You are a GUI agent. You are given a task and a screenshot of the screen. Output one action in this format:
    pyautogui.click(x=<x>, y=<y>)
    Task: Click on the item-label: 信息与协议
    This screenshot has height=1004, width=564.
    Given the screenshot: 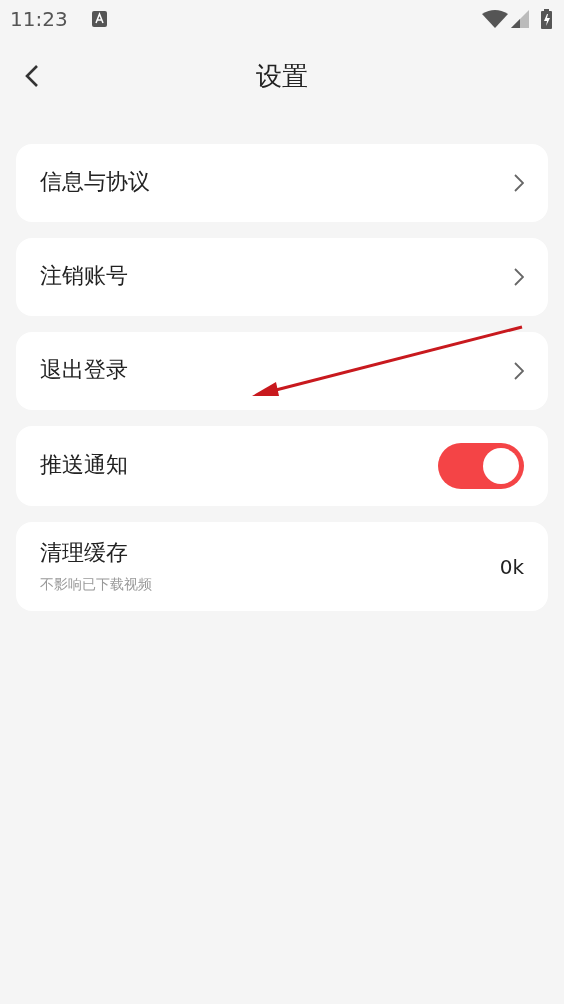 What is the action you would take?
    pyautogui.click(x=95, y=182)
    